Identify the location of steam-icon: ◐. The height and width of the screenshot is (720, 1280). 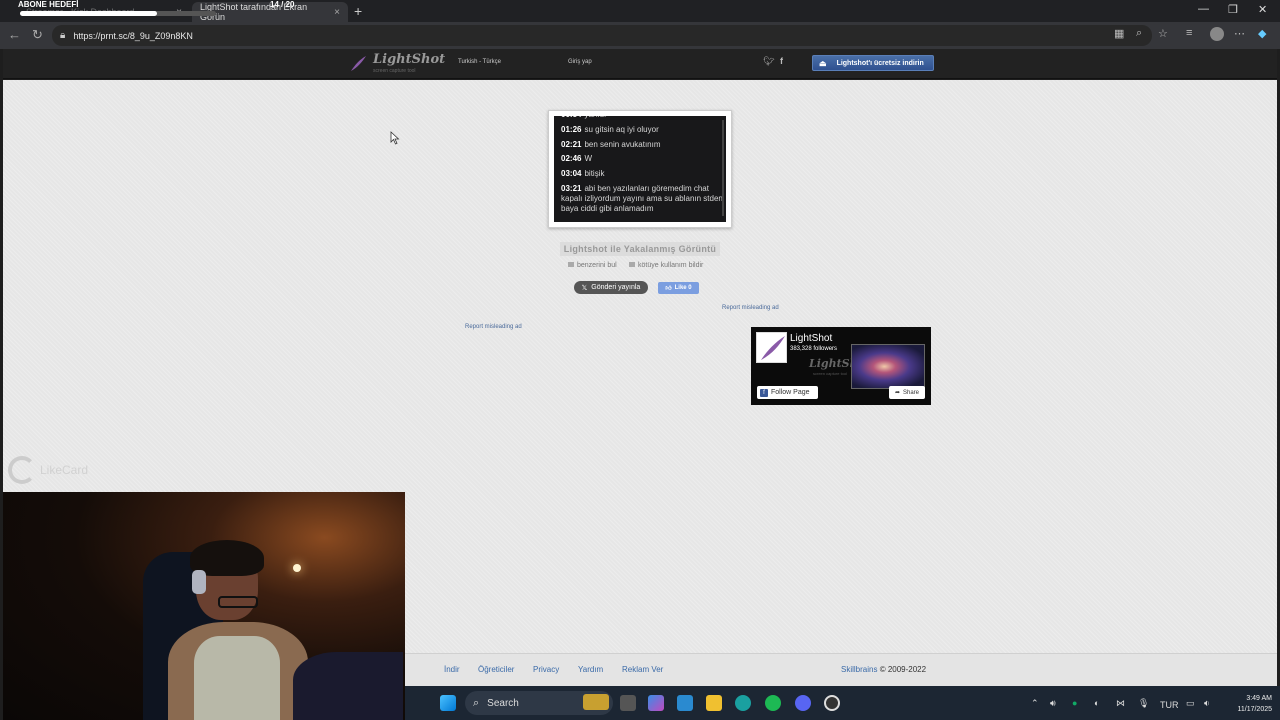
(1096, 703).